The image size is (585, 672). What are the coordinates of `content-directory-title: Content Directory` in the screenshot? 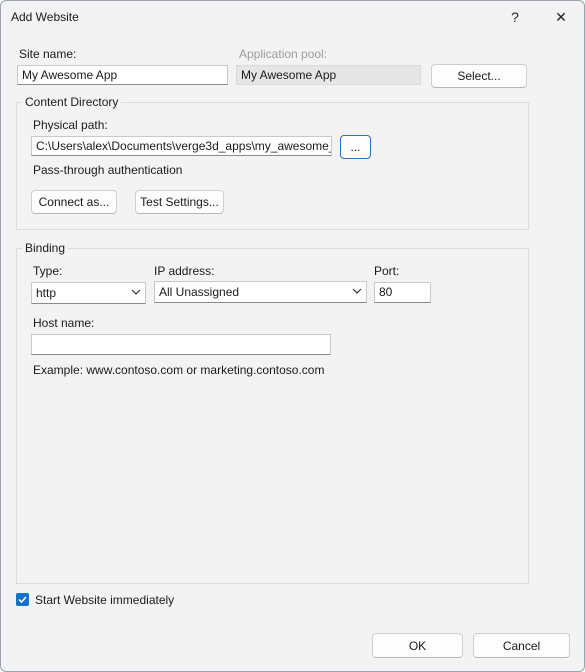 It's located at (72, 102).